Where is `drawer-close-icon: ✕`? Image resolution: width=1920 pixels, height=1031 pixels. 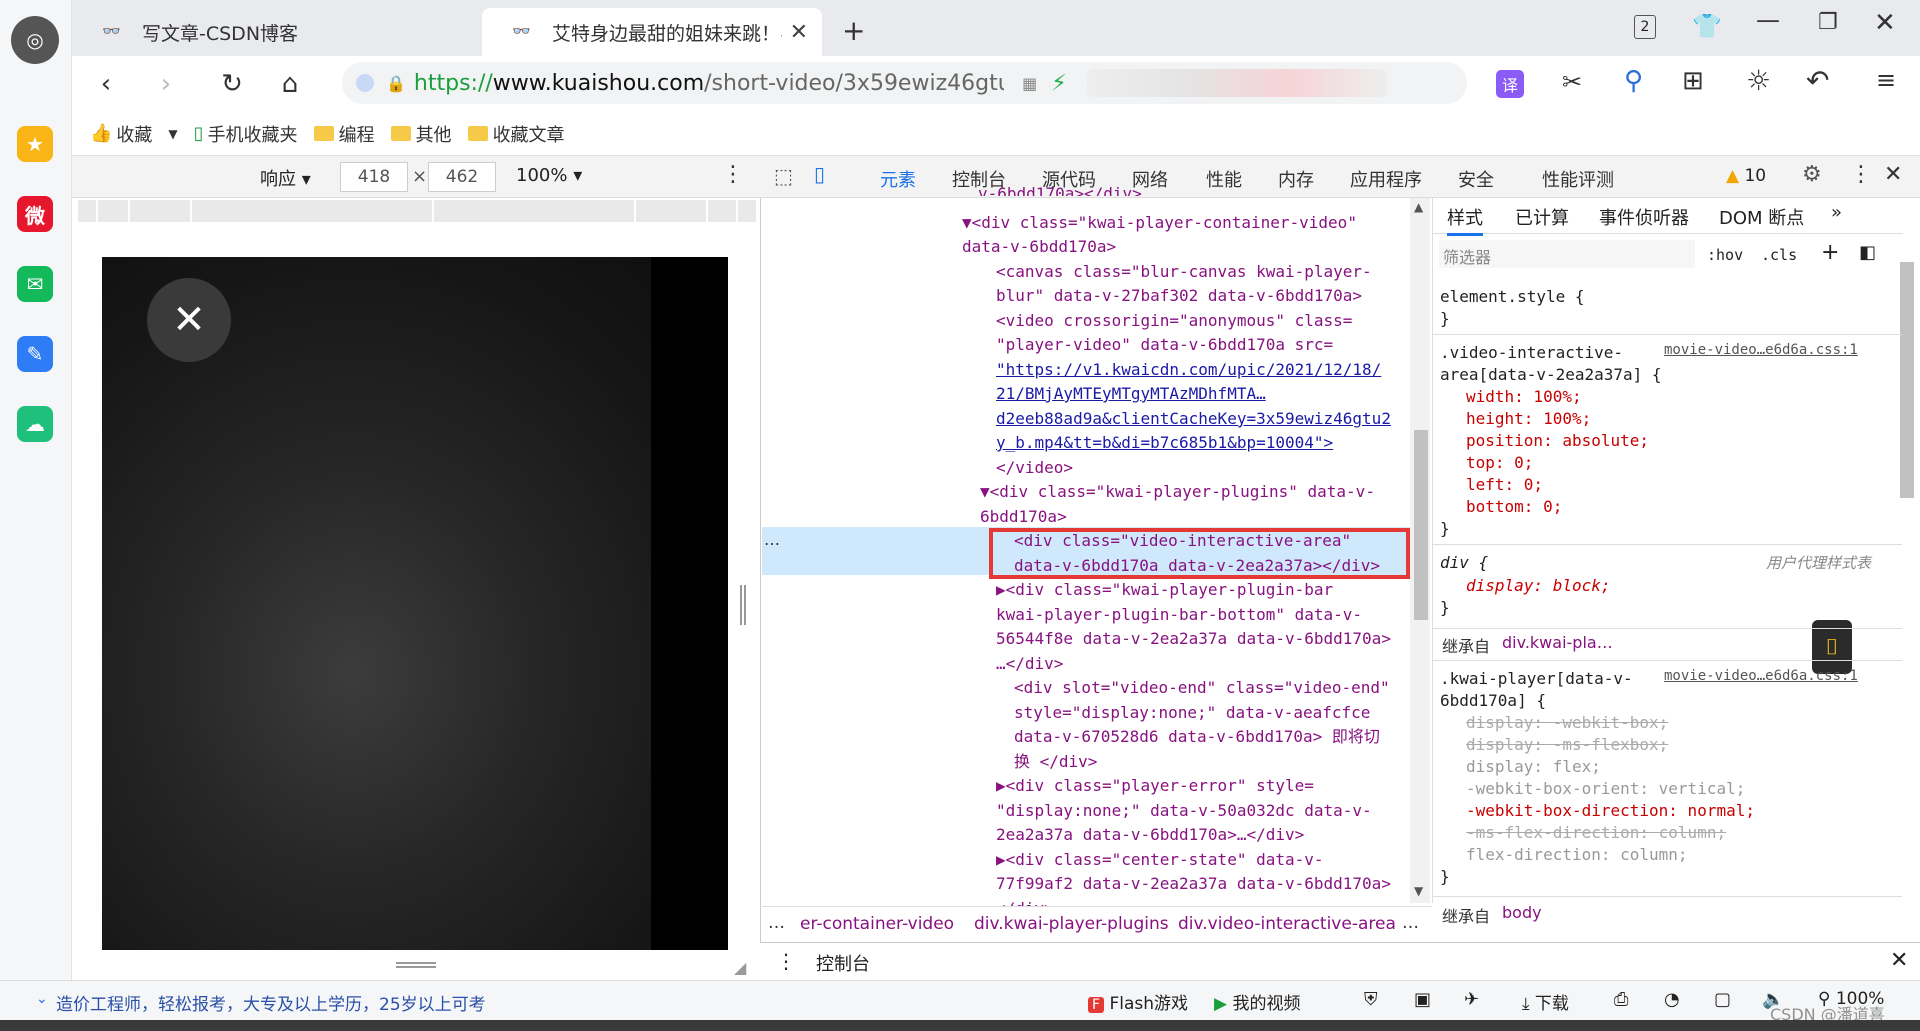
drawer-close-icon: ✕ is located at coordinates (1899, 960).